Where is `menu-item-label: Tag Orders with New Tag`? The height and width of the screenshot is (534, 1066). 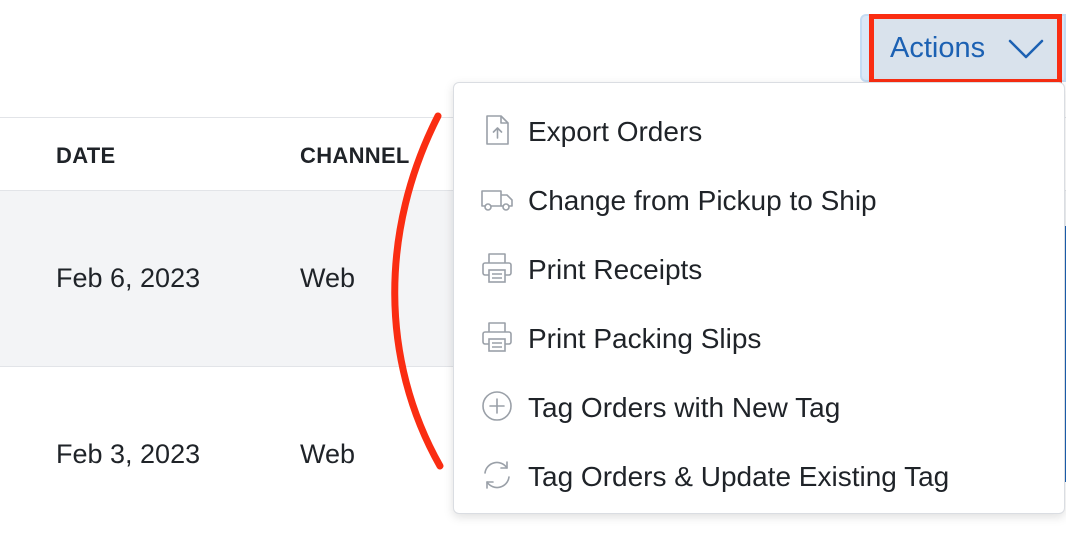 menu-item-label: Tag Orders with New Tag is located at coordinates (684, 407).